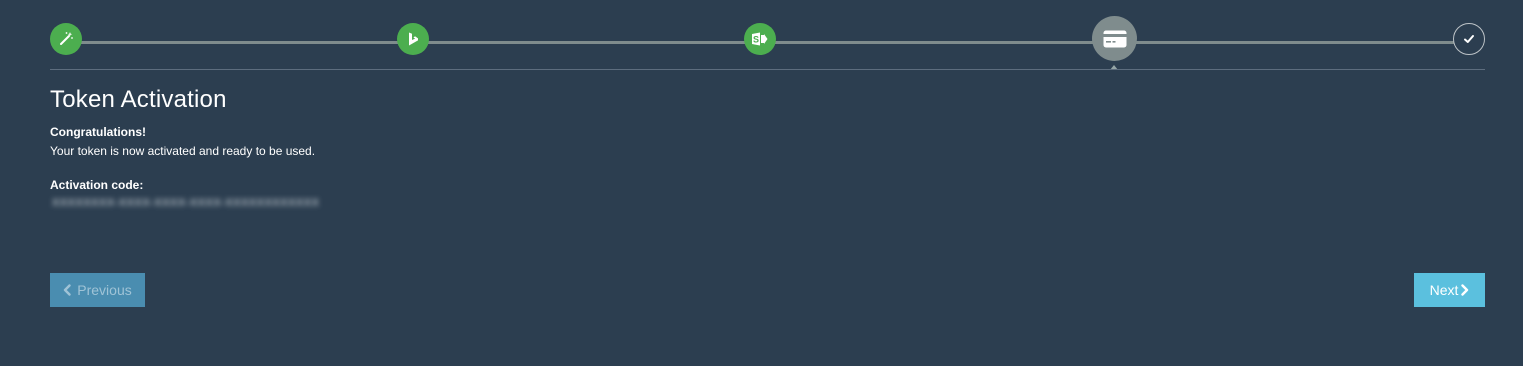  Describe the element at coordinates (1444, 290) in the screenshot. I see `next-button-label: Next` at that location.